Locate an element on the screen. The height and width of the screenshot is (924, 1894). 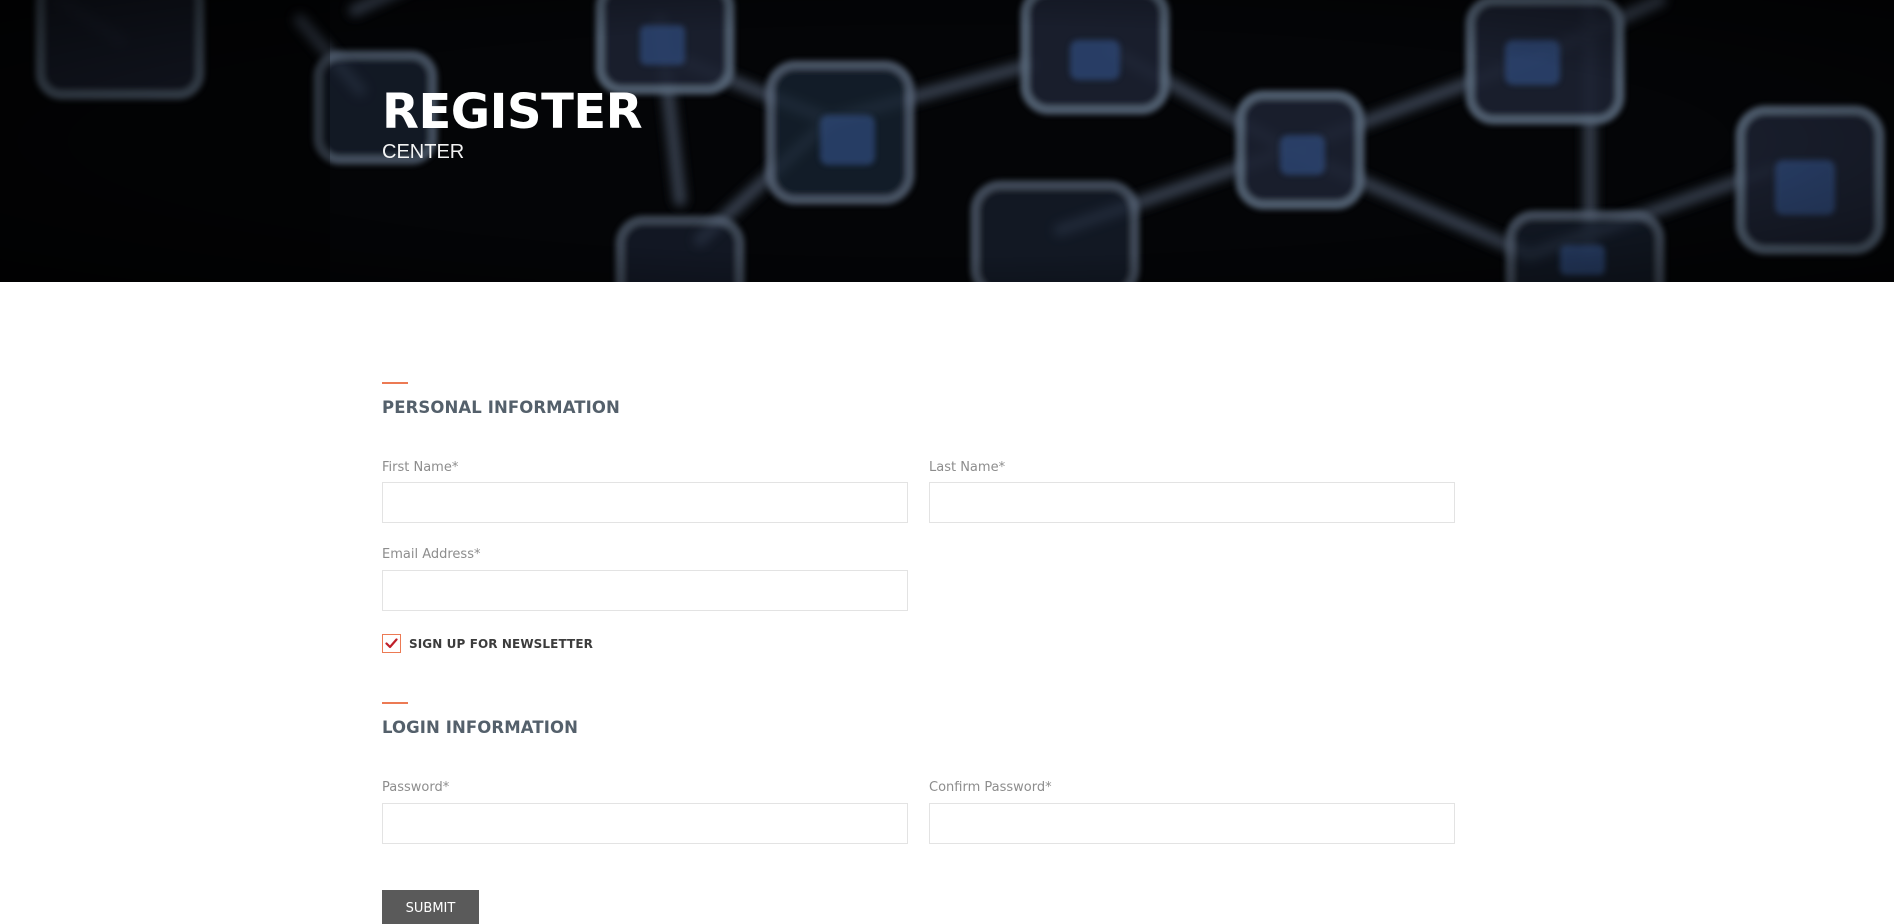
password-field is located at coordinates (645, 823).